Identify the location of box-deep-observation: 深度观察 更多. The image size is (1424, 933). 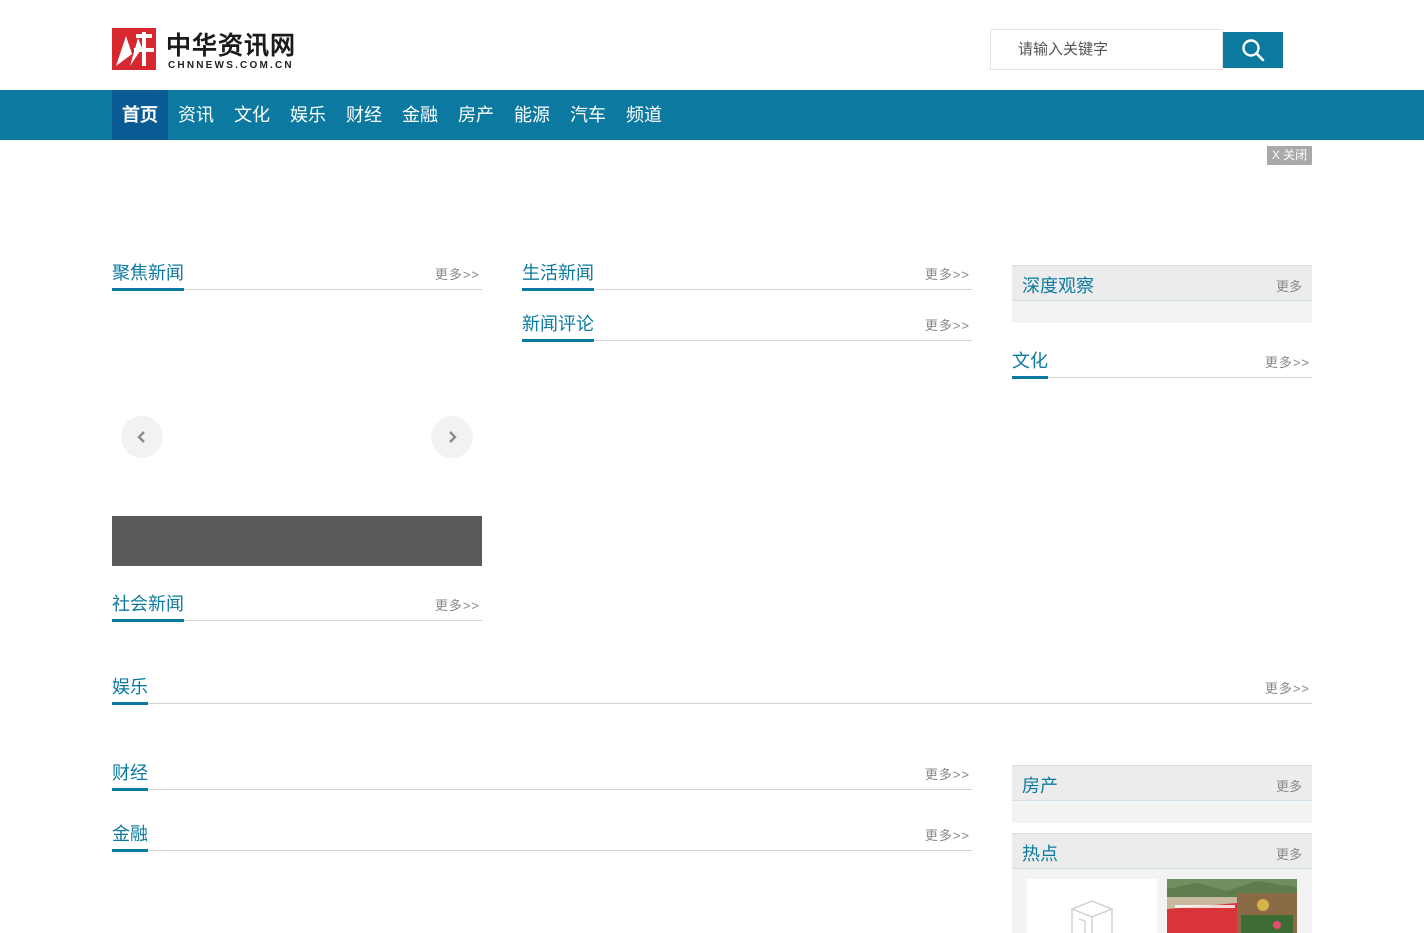
(1162, 294).